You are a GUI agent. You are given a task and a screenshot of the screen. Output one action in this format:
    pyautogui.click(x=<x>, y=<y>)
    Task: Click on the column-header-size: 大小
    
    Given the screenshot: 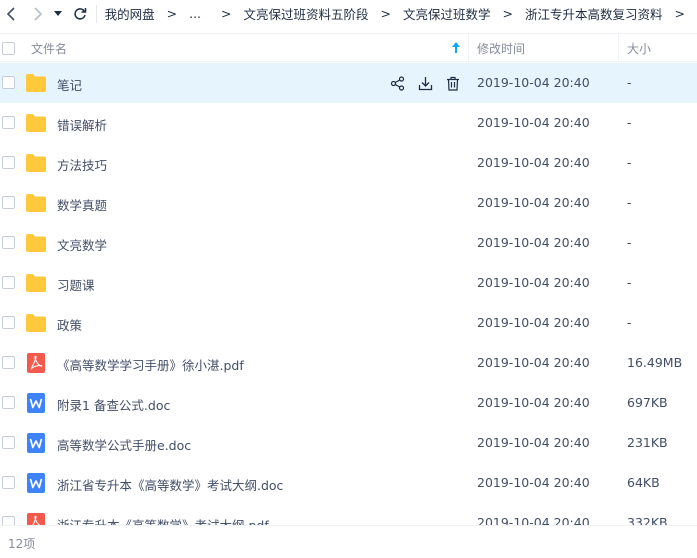 What is the action you would take?
    pyautogui.click(x=639, y=48)
    